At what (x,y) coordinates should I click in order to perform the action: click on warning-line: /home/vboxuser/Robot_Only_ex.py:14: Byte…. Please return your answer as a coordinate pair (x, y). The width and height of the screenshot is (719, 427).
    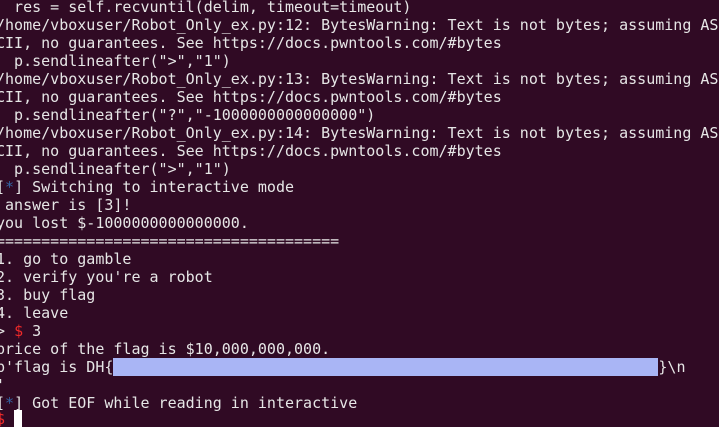
    Looking at the image, I should click on (359, 133).